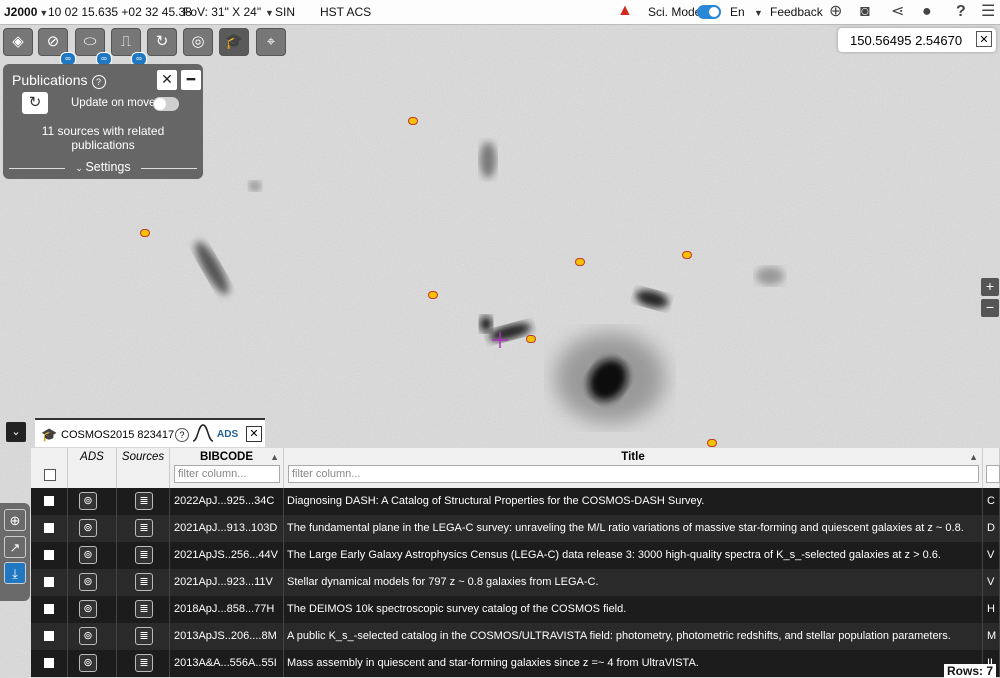  What do you see at coordinates (203, 433) in the screenshot?
I see `wave-icon` at bounding box center [203, 433].